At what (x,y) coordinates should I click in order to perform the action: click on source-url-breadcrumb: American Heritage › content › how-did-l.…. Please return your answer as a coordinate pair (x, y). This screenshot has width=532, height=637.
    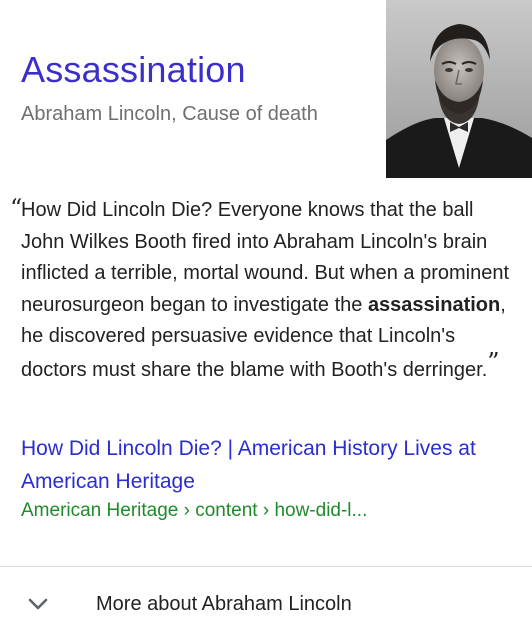
    Looking at the image, I should click on (194, 511).